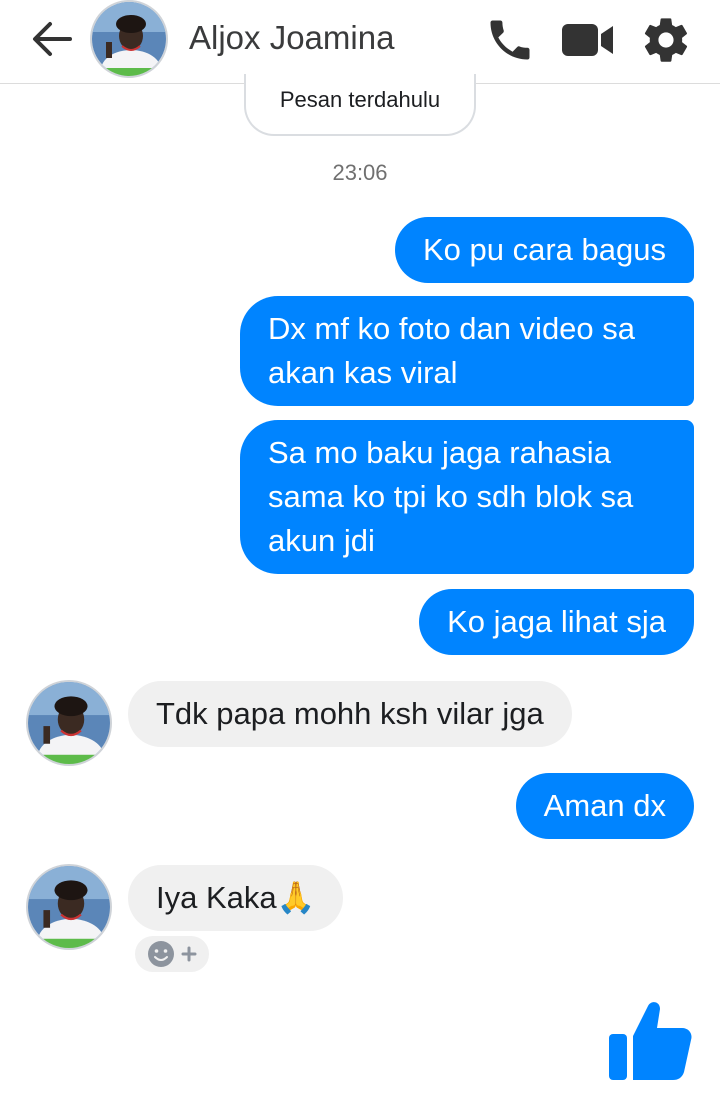 The image size is (720, 1093). I want to click on contact-name: Aljox Joamina, so click(291, 38).